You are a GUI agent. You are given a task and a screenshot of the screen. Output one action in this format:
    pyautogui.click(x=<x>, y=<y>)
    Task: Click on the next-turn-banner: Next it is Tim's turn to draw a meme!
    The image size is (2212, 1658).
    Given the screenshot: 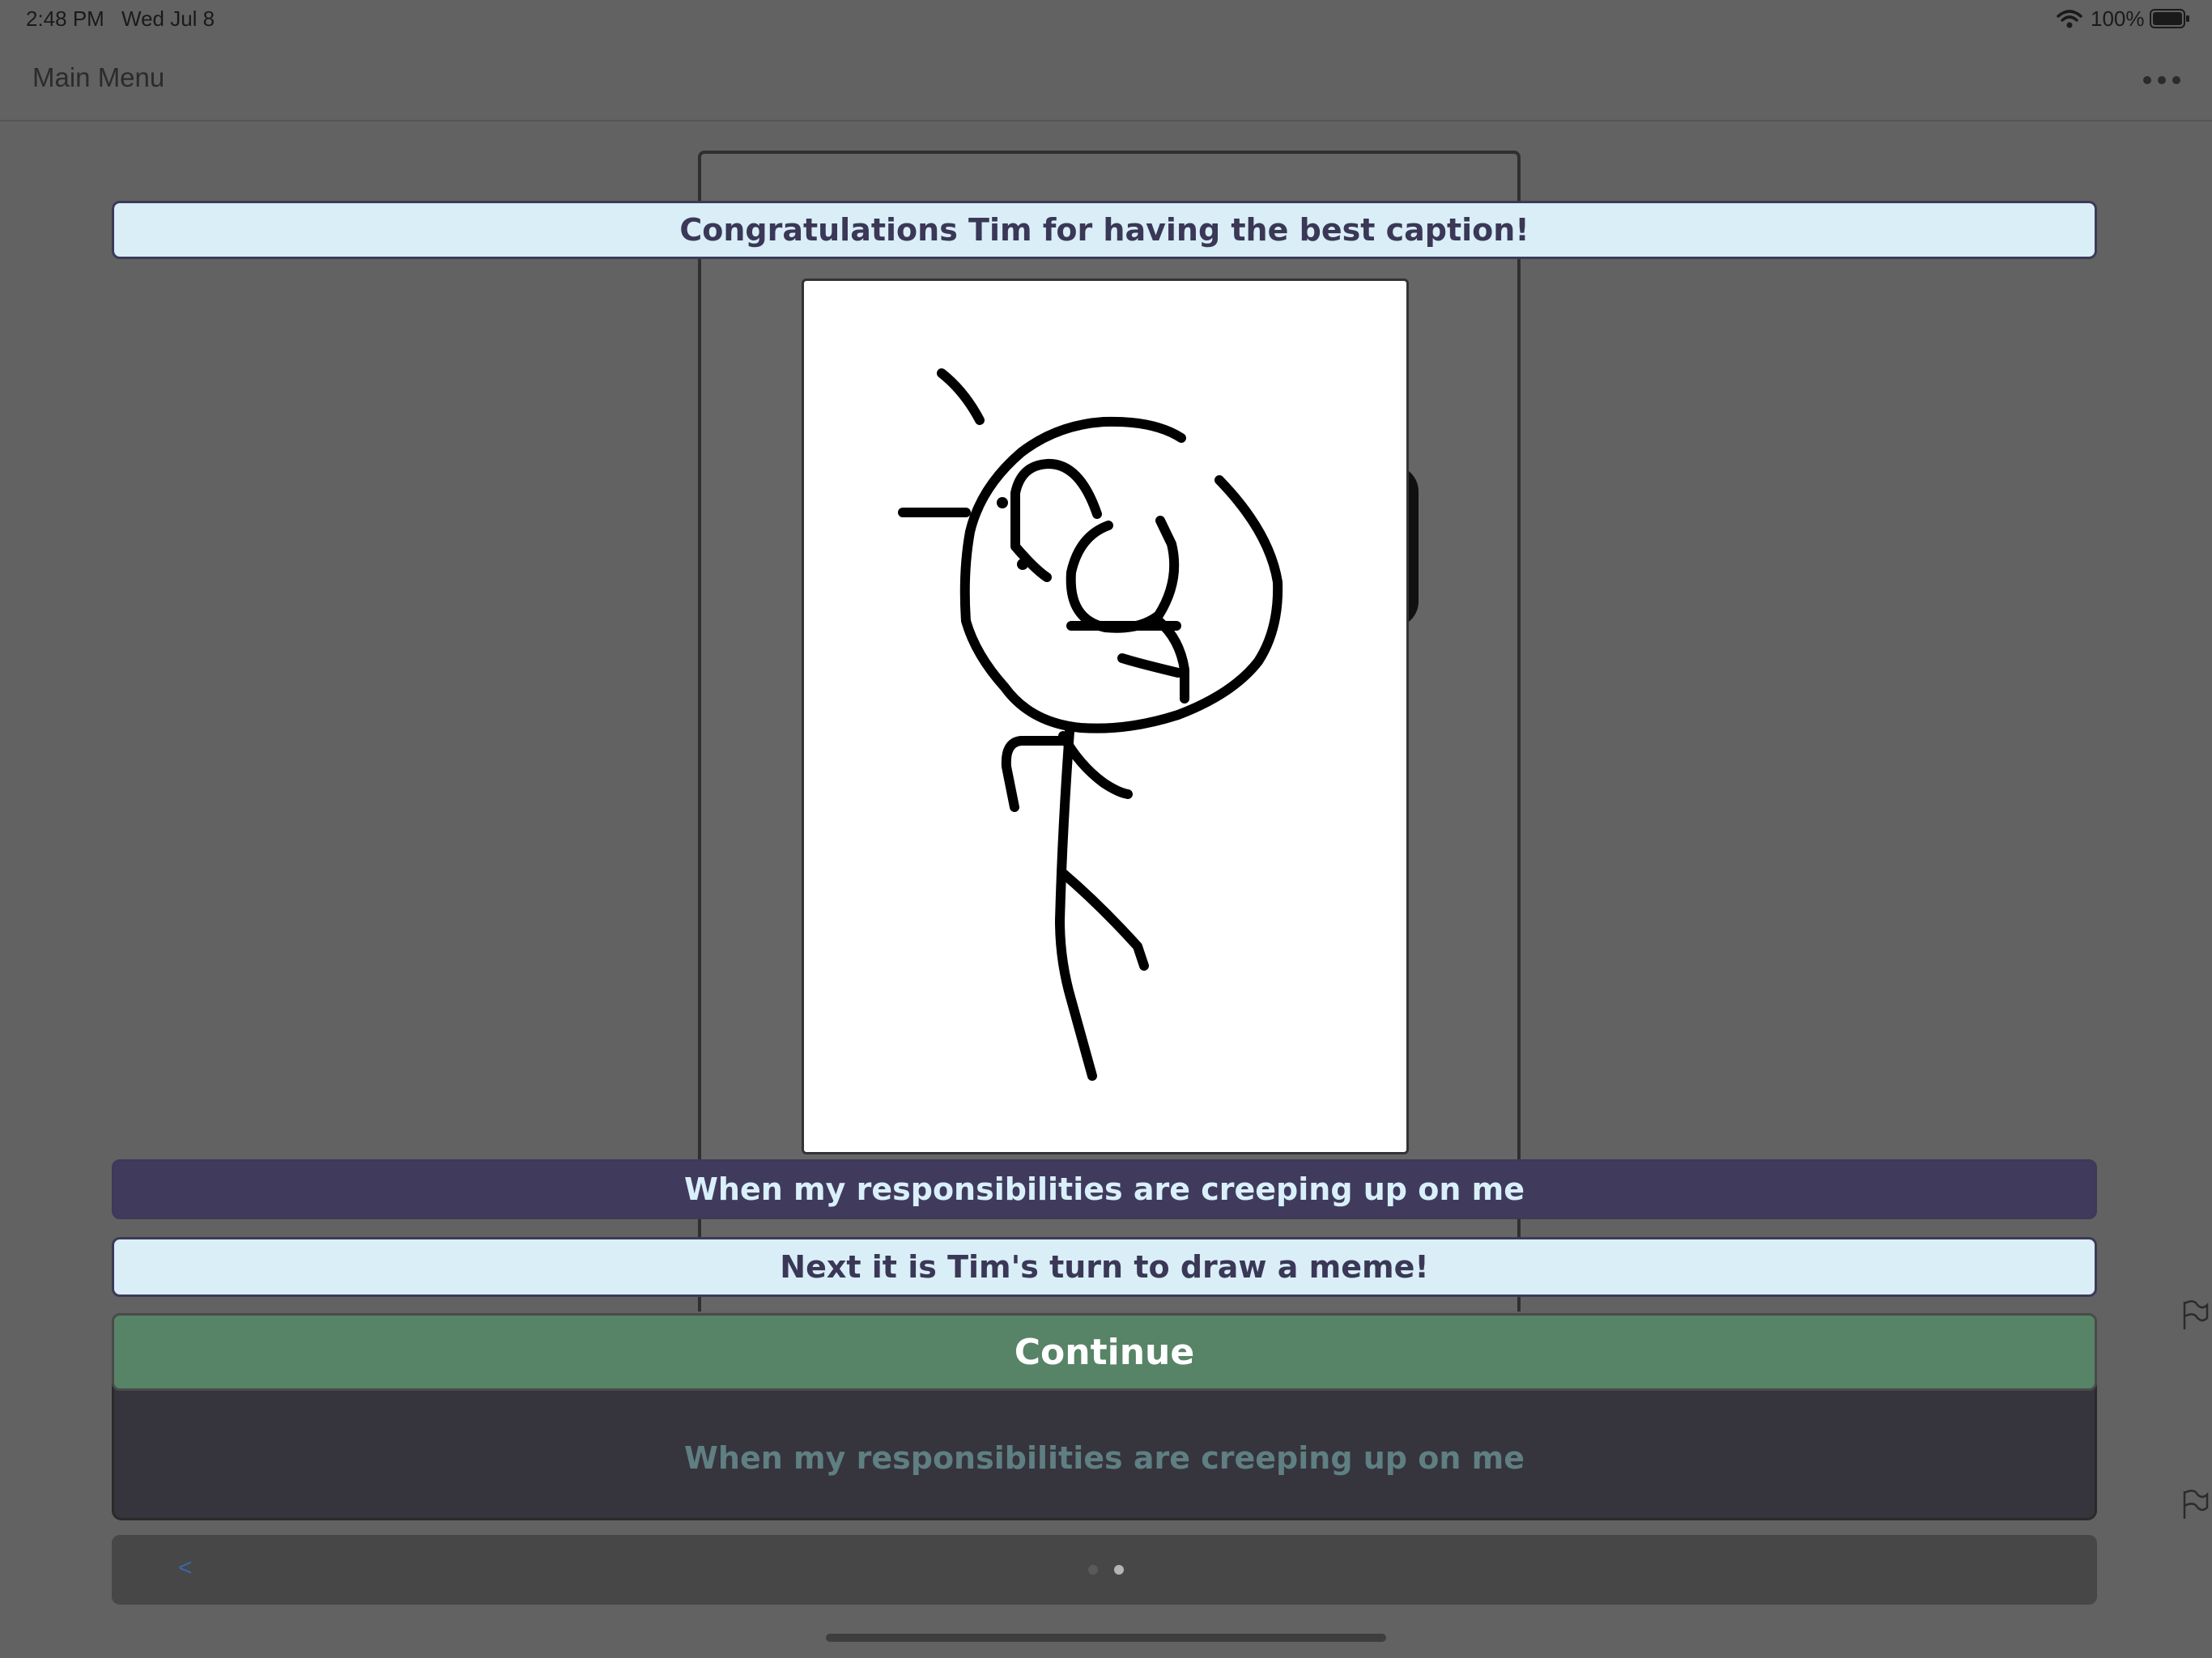 What is the action you would take?
    pyautogui.click(x=1104, y=1267)
    